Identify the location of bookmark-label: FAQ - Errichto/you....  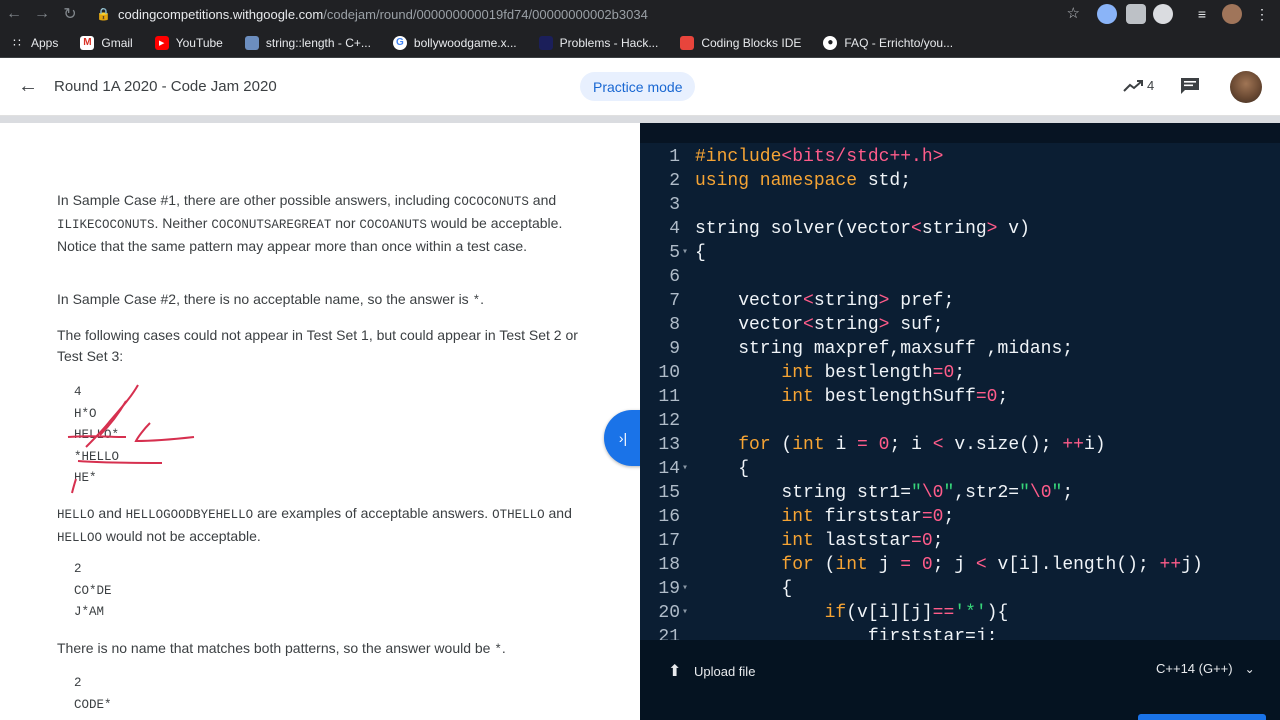
(899, 42).